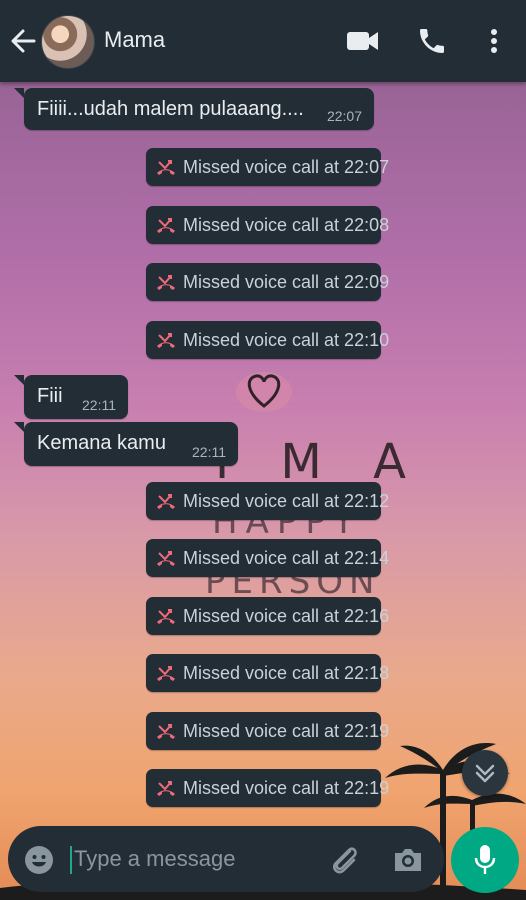 This screenshot has width=526, height=900. Describe the element at coordinates (50, 396) in the screenshot. I see `message-text: Fiii` at that location.